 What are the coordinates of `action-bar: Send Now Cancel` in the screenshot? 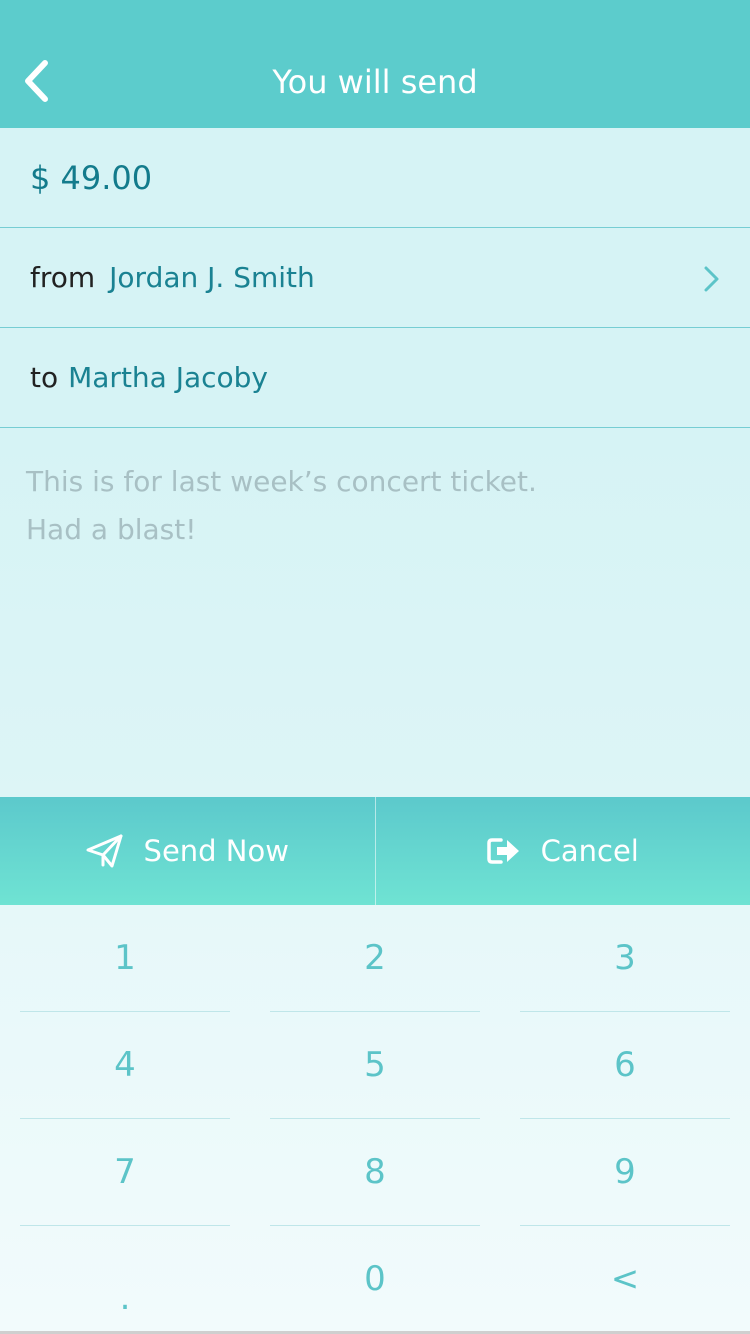 It's located at (375, 851).